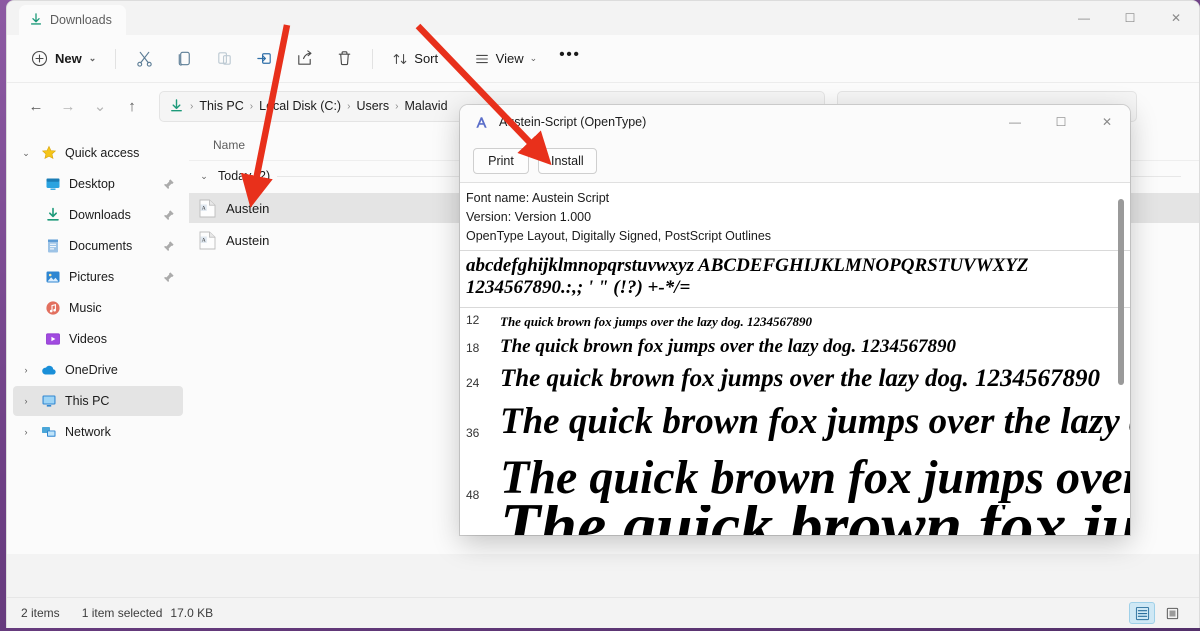  What do you see at coordinates (1176, 18) in the screenshot?
I see `close-button: ✕` at bounding box center [1176, 18].